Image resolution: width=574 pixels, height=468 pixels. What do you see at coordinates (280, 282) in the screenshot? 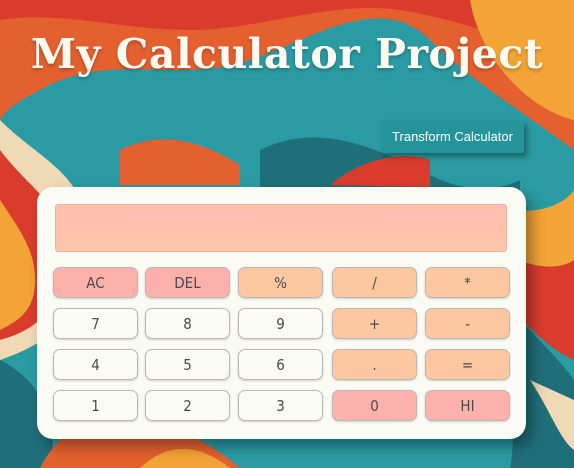
I see `percent-button: %` at bounding box center [280, 282].